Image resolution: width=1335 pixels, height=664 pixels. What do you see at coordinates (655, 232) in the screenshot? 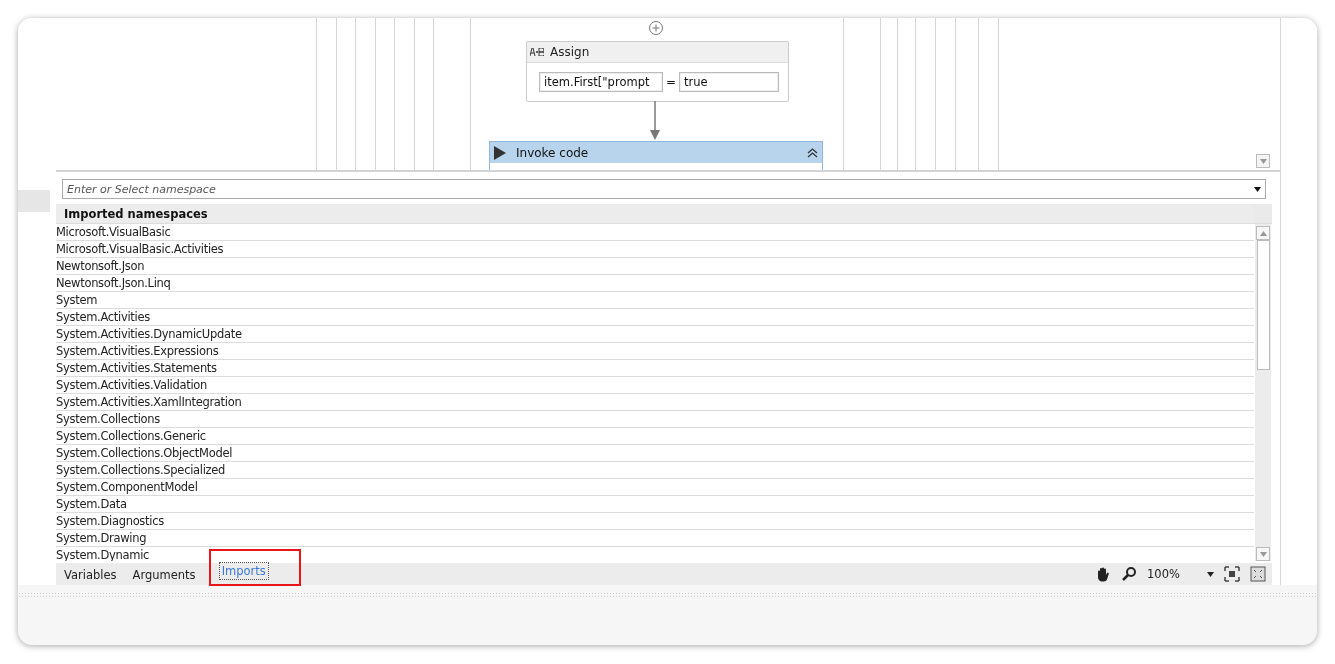
I see `namespace-row: Microsoft.VisualBasic` at bounding box center [655, 232].